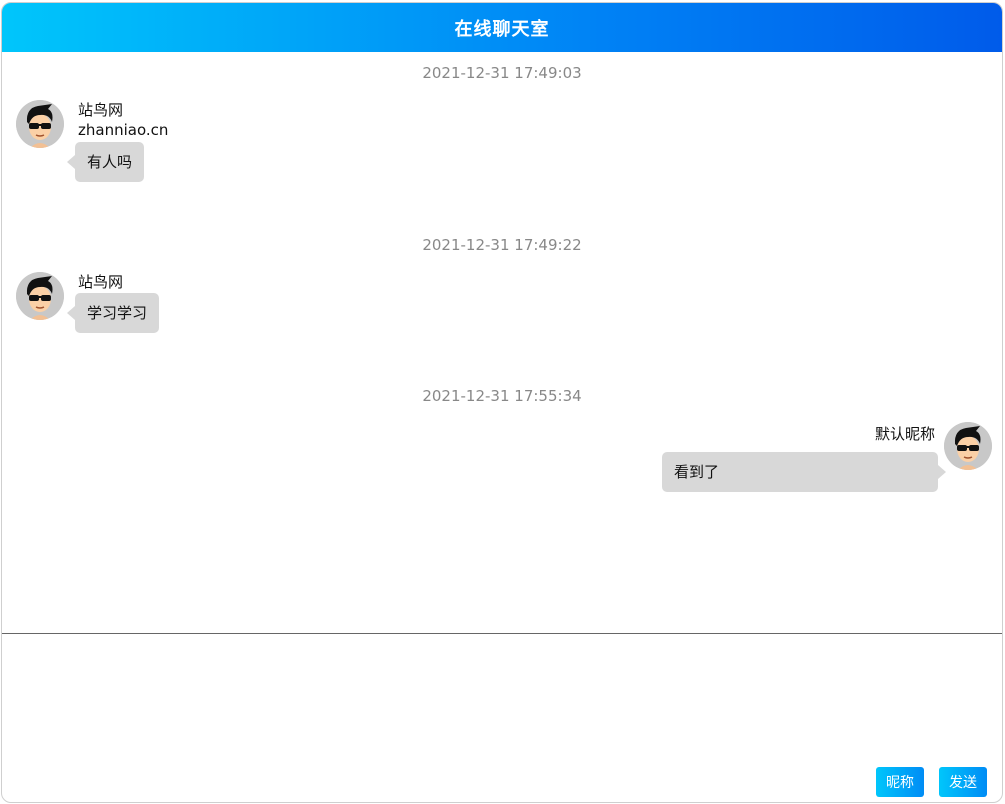 This screenshot has height=804, width=1005. What do you see at coordinates (113, 313) in the screenshot?
I see `message-bubble: 学习学习` at bounding box center [113, 313].